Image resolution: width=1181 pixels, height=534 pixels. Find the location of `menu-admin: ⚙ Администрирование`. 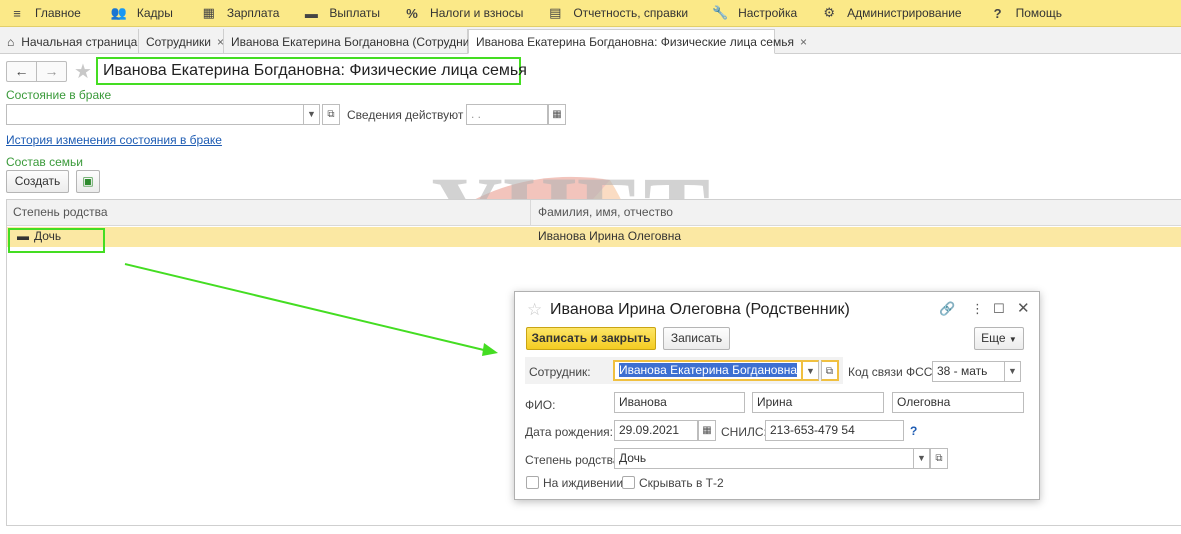

menu-admin: ⚙ Администрирование is located at coordinates (891, 13).